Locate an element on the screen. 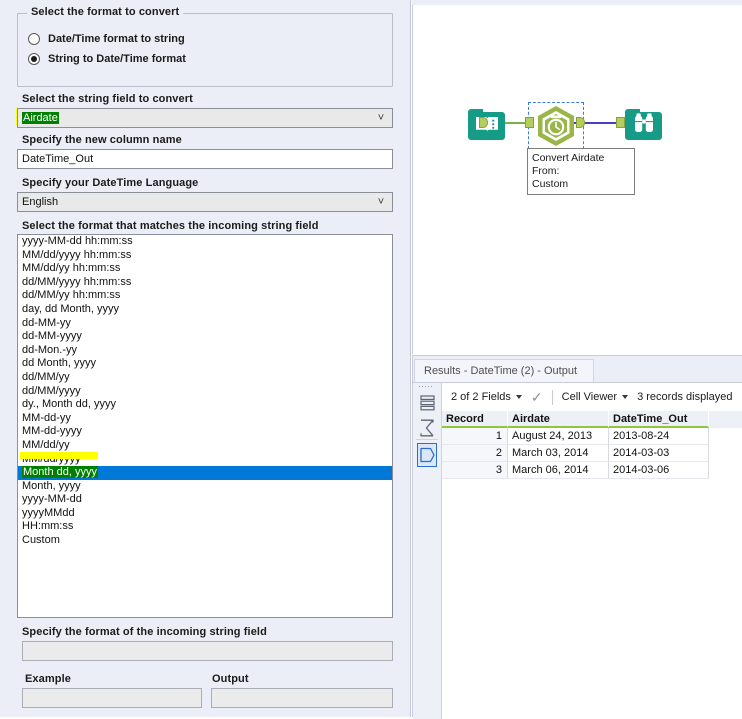 This screenshot has height=719, width=742. cell-airdate: March 03, 2014 is located at coordinates (558, 453).